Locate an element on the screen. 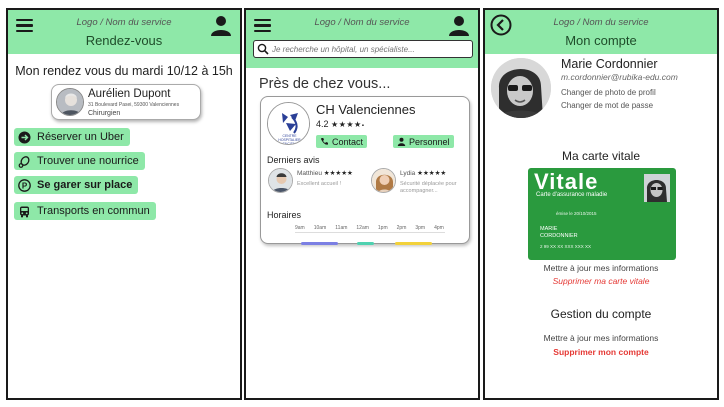  parking-label: Se garer sur place is located at coordinates (85, 185).